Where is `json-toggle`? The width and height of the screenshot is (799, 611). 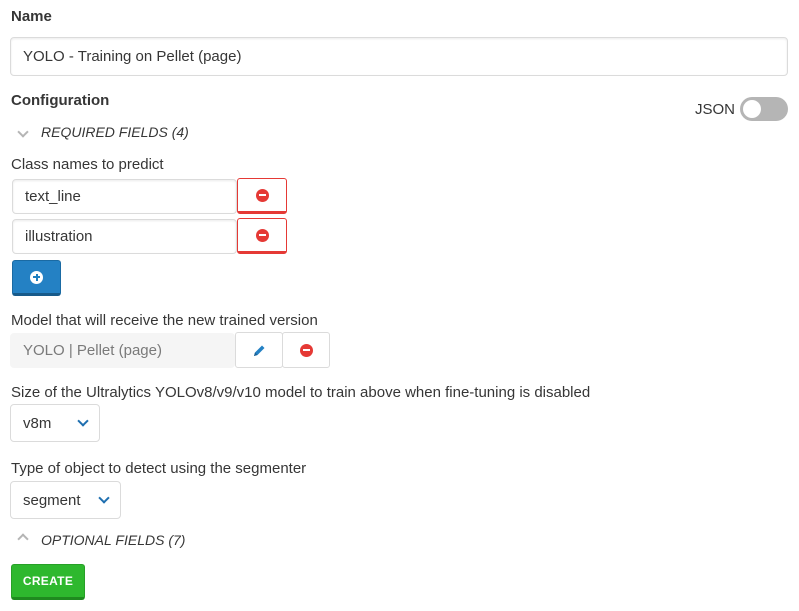 json-toggle is located at coordinates (764, 109).